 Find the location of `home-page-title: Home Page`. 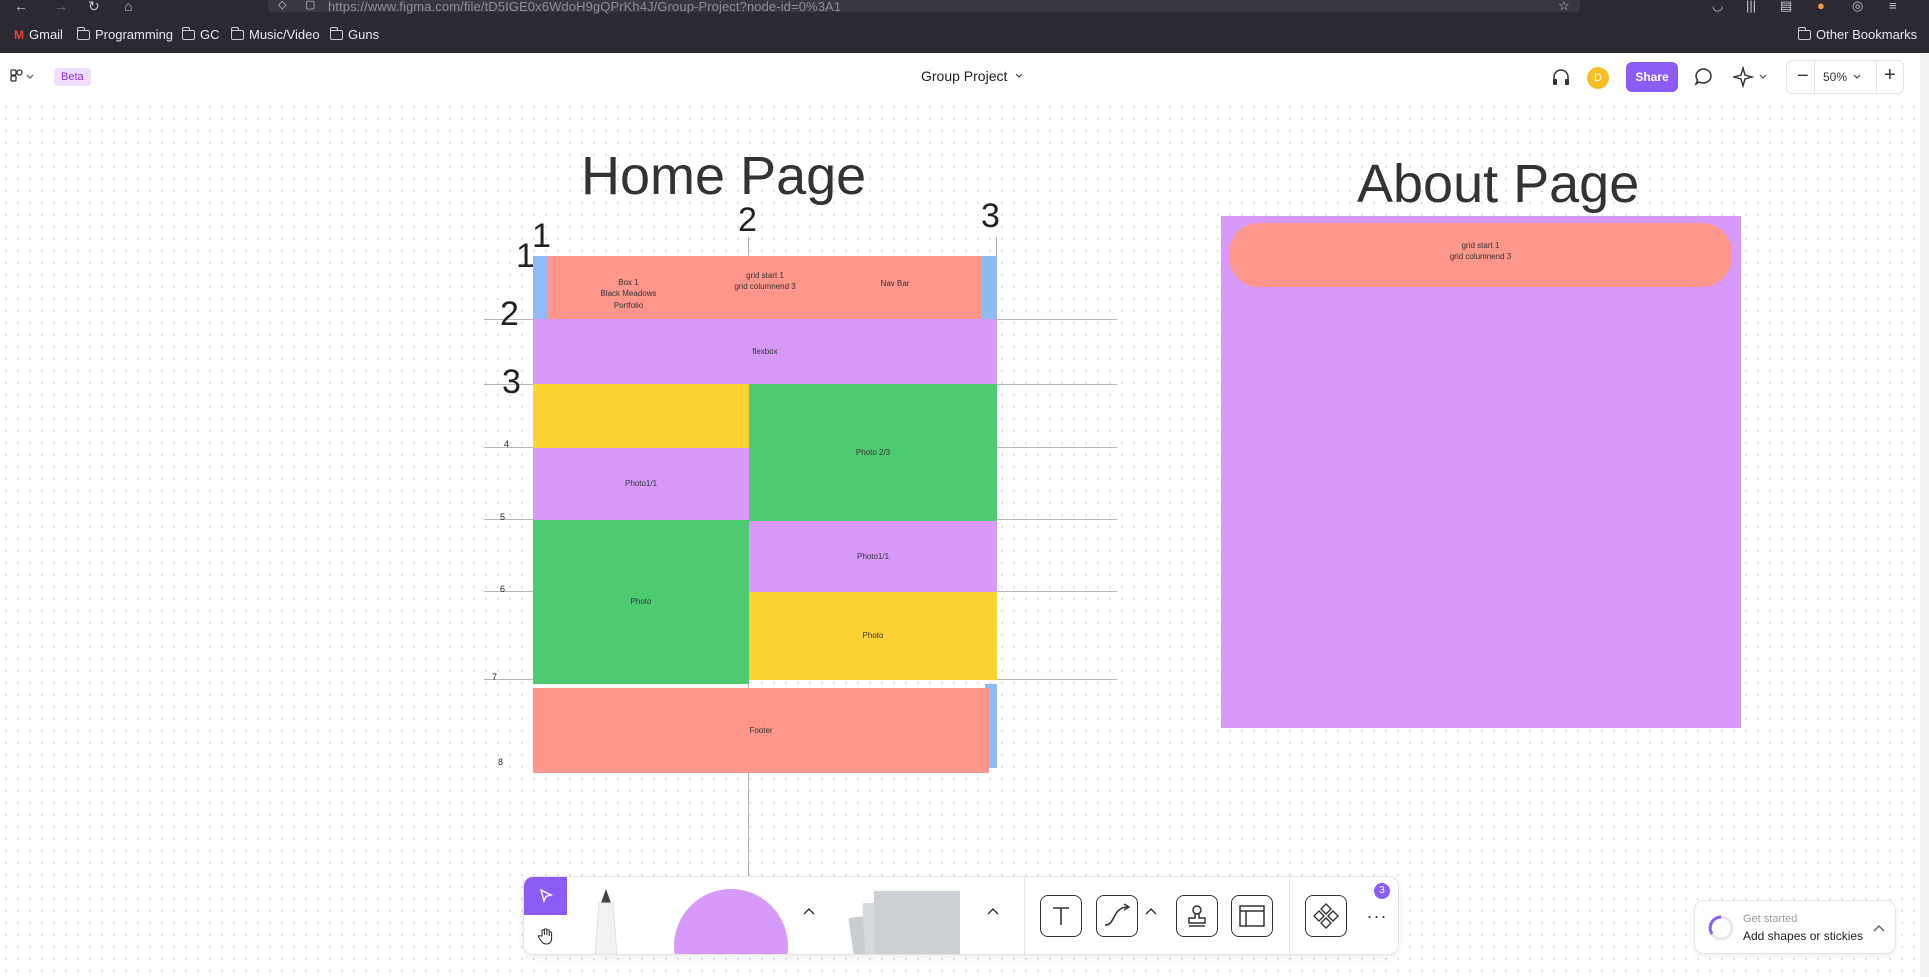

home-page-title: Home Page is located at coordinates (723, 176).